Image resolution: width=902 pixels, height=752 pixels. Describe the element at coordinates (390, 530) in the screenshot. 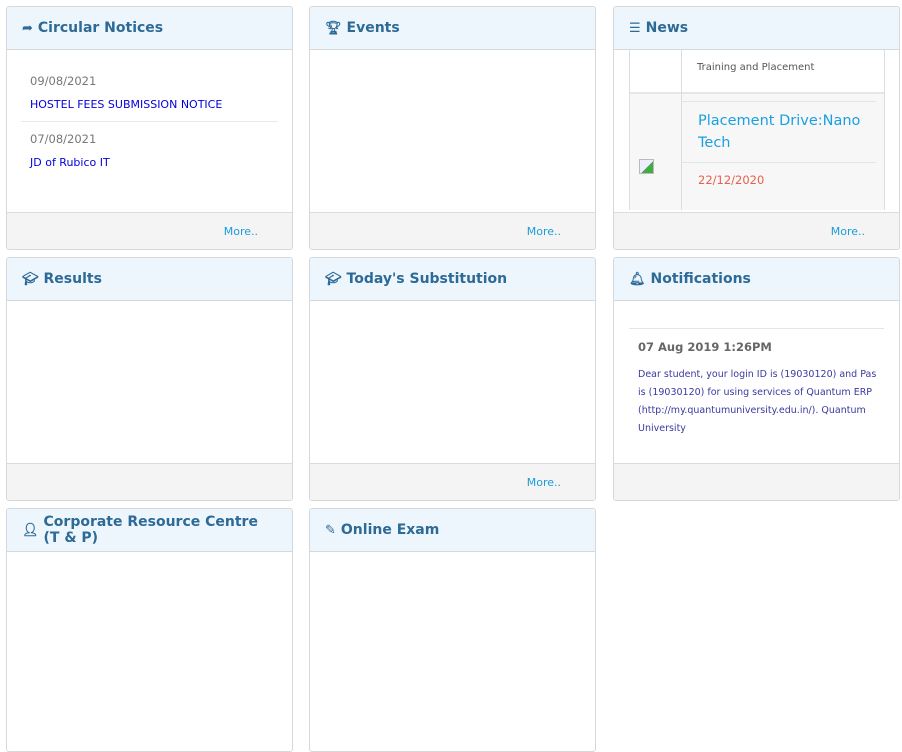

I see `panel-title: Online Exam` at that location.